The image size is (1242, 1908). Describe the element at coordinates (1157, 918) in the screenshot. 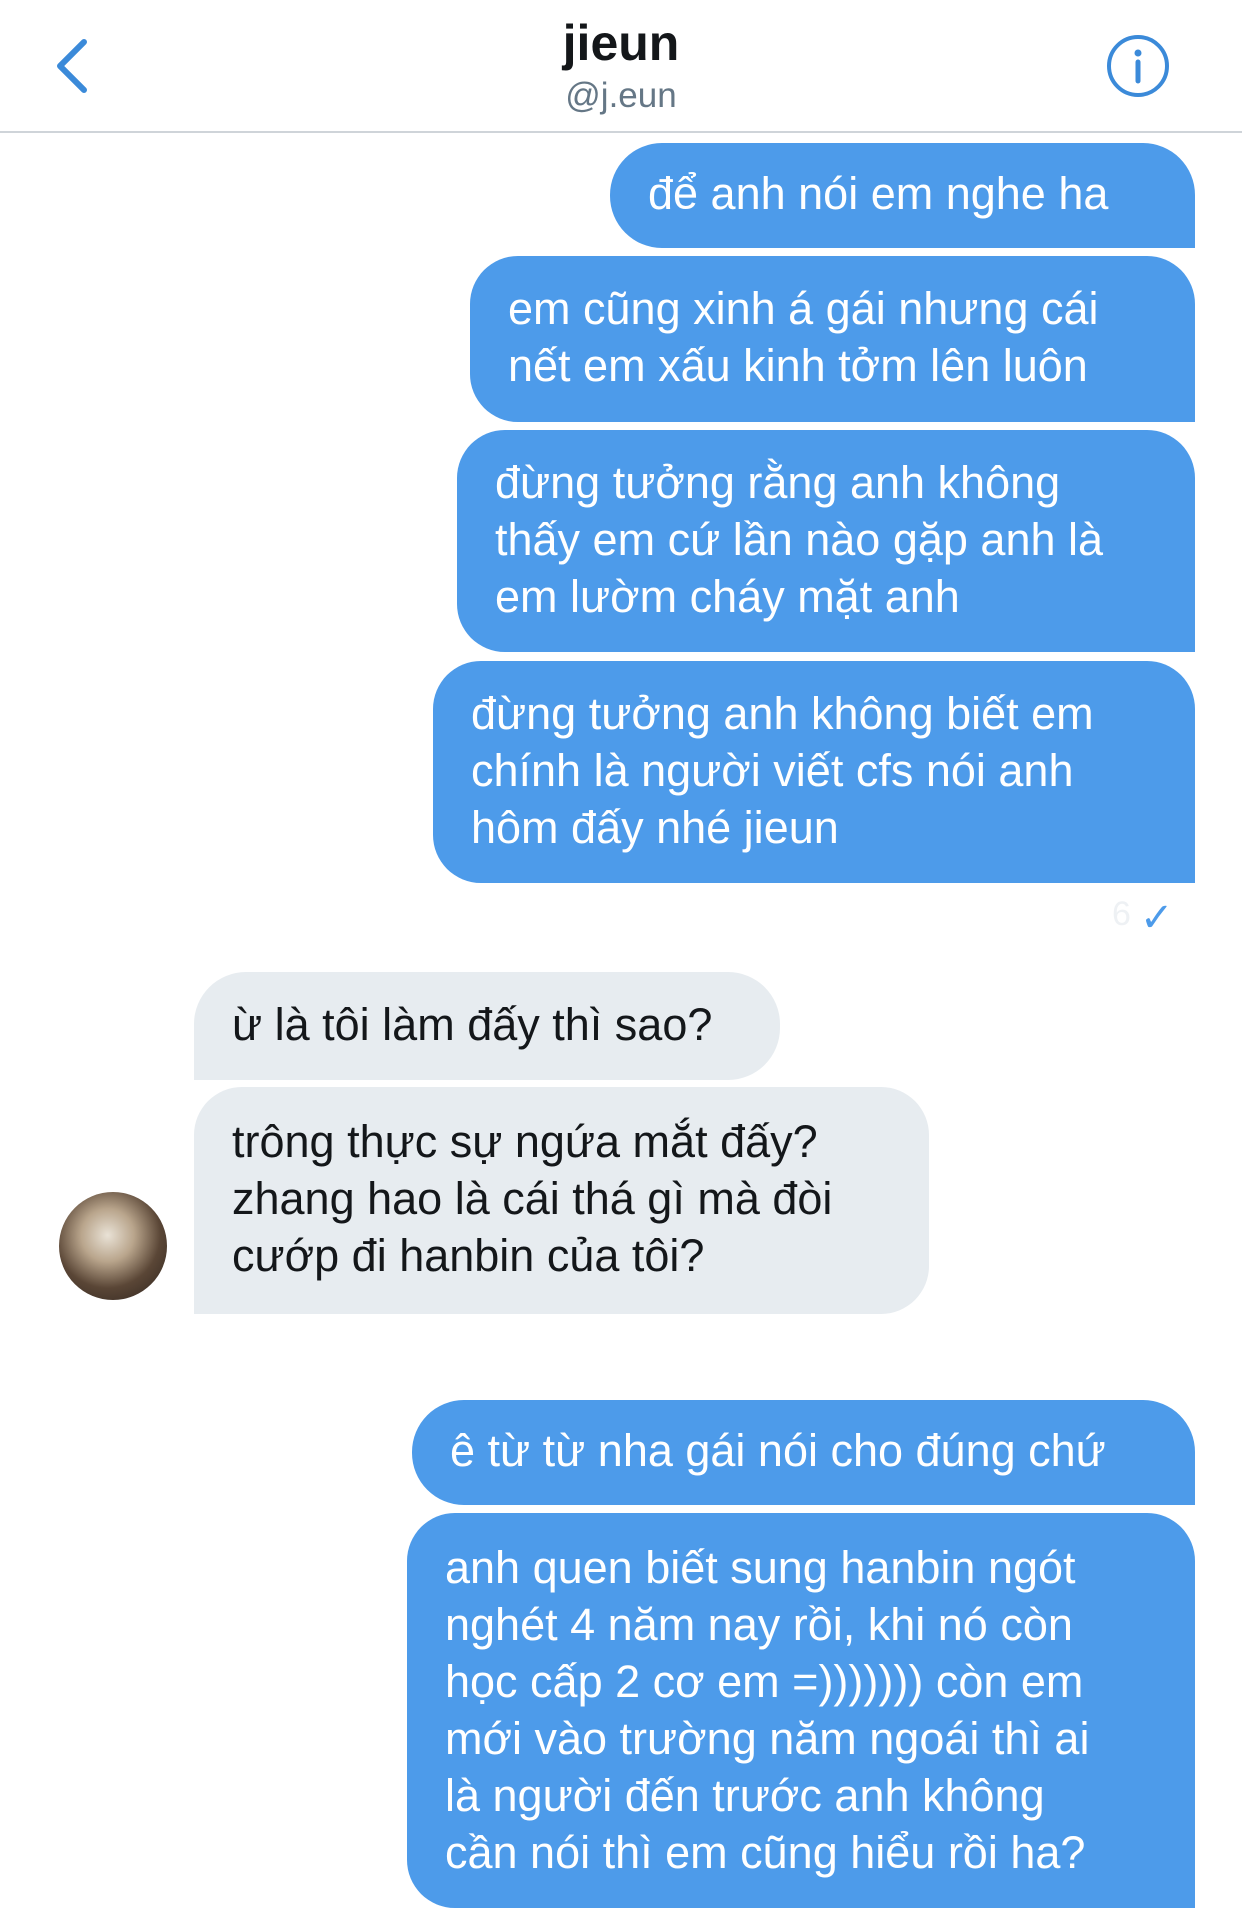

I see `checkmark-icon: ✓` at that location.